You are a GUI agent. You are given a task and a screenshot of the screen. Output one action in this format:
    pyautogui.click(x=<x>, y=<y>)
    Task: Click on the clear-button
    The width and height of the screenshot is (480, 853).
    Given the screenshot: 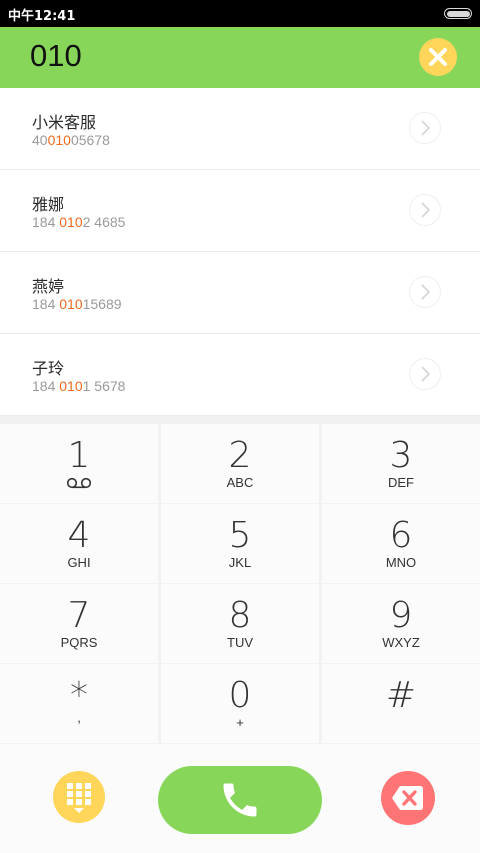 What is the action you would take?
    pyautogui.click(x=438, y=57)
    